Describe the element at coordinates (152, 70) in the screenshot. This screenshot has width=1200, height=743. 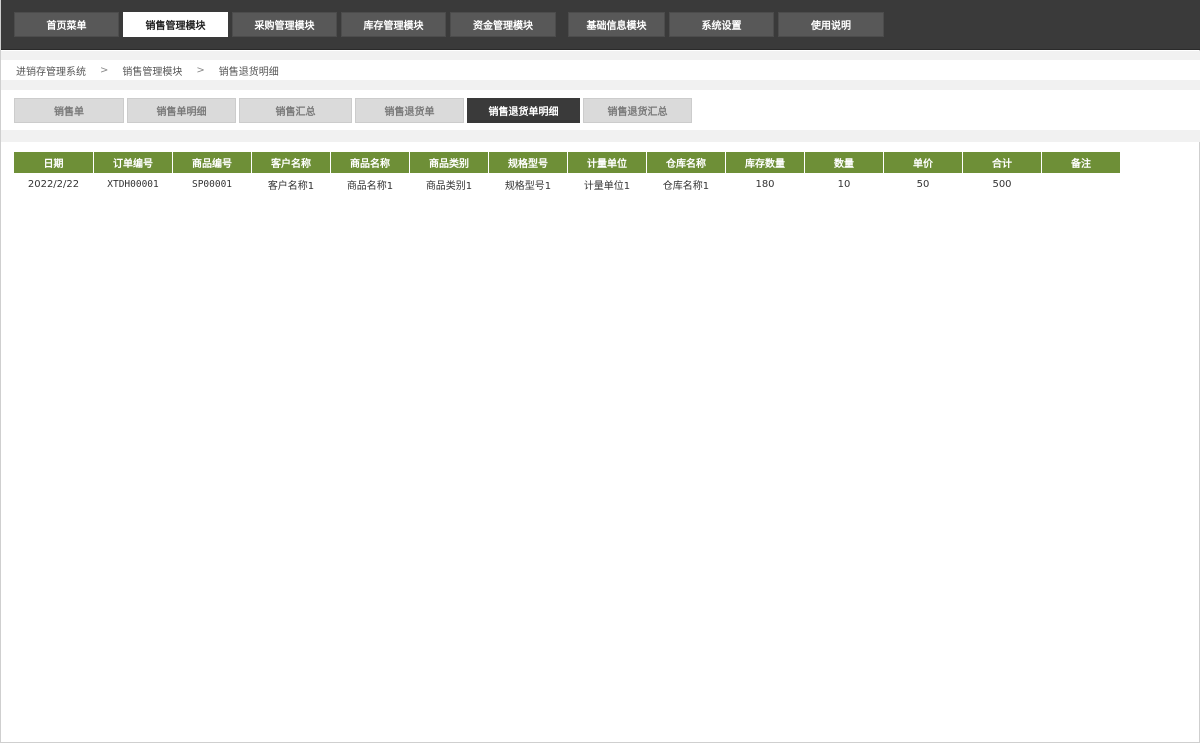
I see `breadcrumb-sales-module: 销售管理模块` at that location.